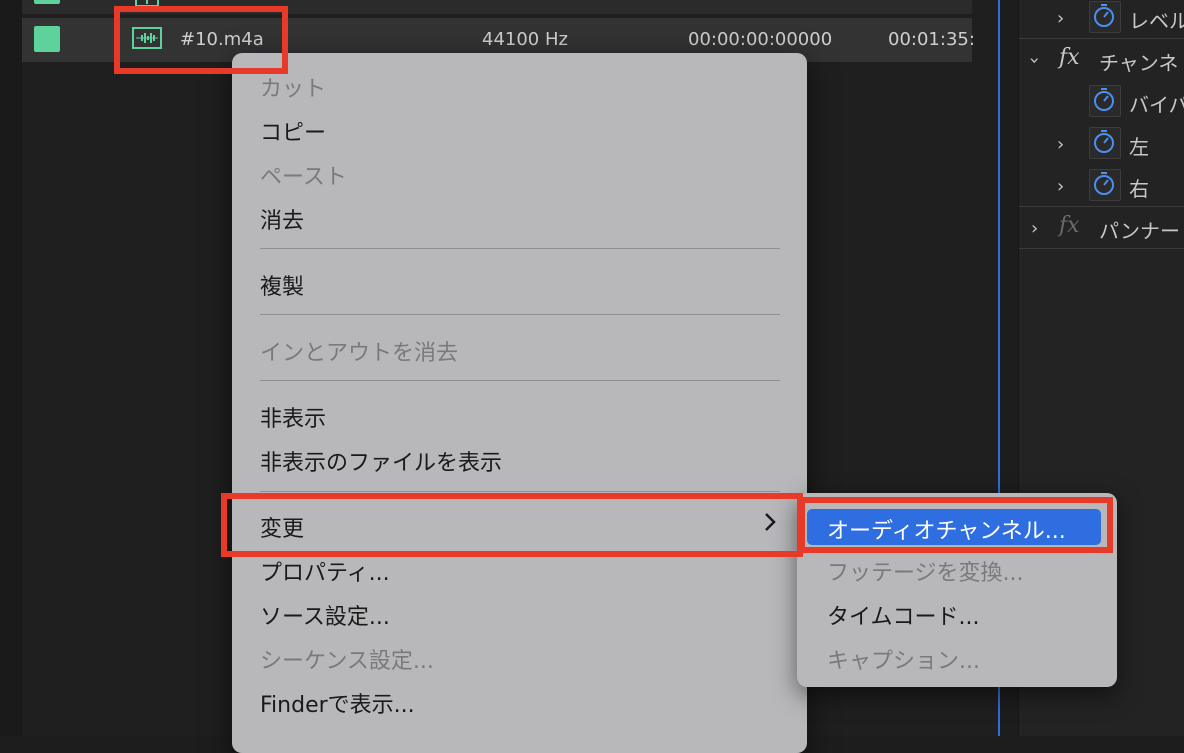 This screenshot has height=753, width=1184. I want to click on menu-item-paste: ペースト, so click(303, 175).